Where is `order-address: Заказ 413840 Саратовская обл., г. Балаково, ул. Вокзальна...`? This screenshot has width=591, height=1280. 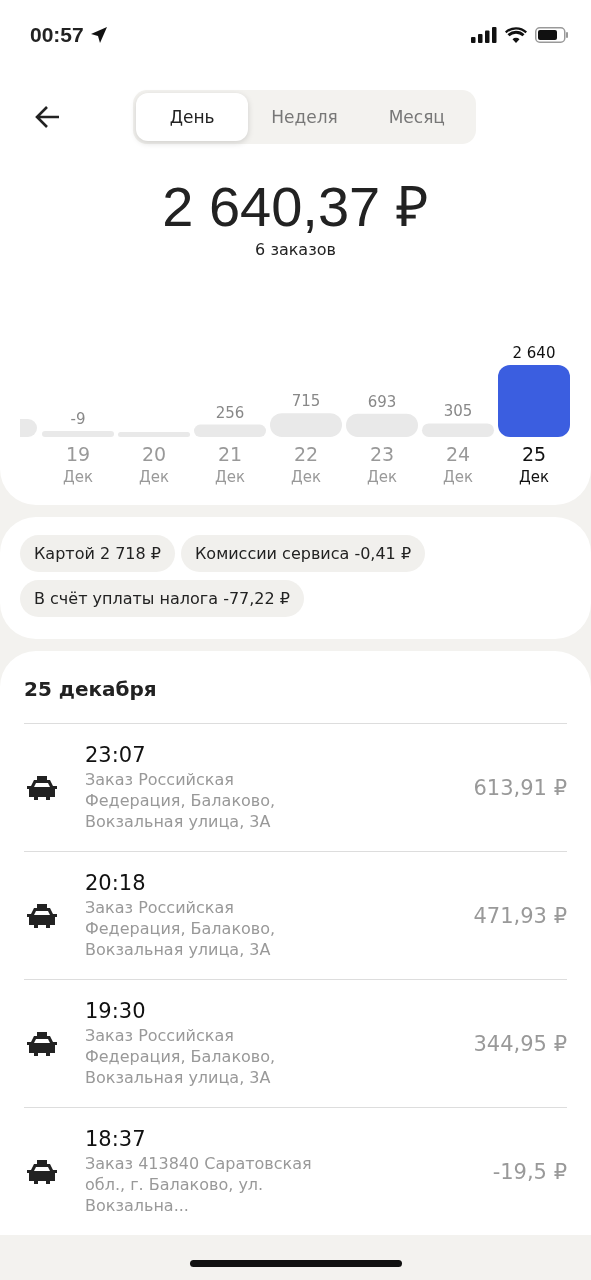
order-address: Заказ 413840 Саратовская обл., г. Балаково, ул. Вокзальна... is located at coordinates (199, 1184).